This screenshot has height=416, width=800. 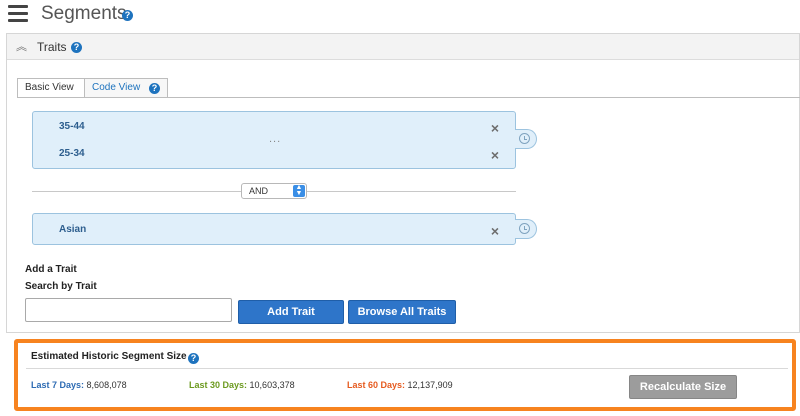 What do you see at coordinates (154, 88) in the screenshot?
I see `code-view-help-icon: ?` at bounding box center [154, 88].